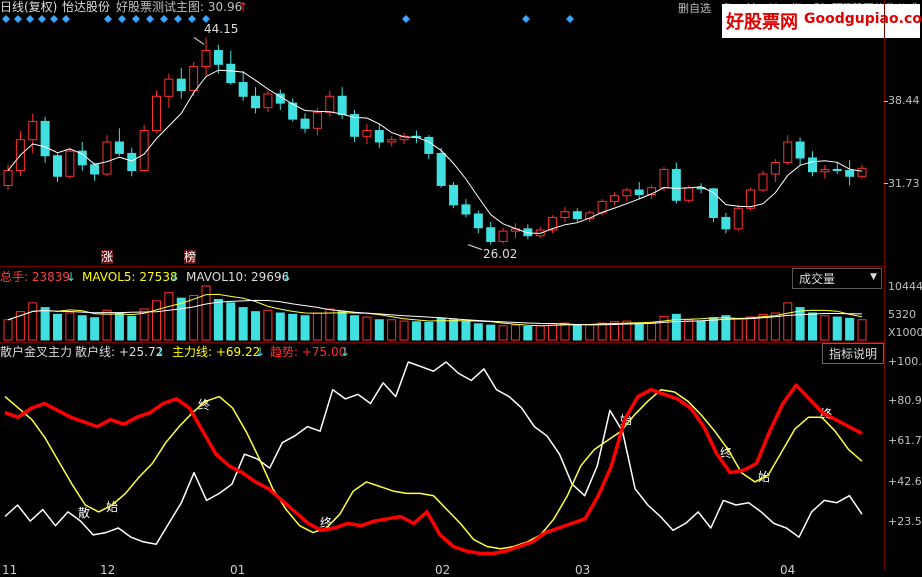 The width and height of the screenshot is (922, 577). I want to click on indicator-y-label: +42.69, so click(905, 481).